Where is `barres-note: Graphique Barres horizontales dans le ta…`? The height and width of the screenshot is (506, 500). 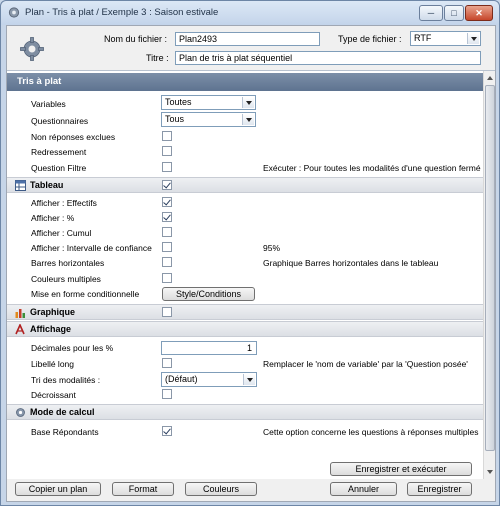 barres-note: Graphique Barres horizontales dans le ta… is located at coordinates (351, 263).